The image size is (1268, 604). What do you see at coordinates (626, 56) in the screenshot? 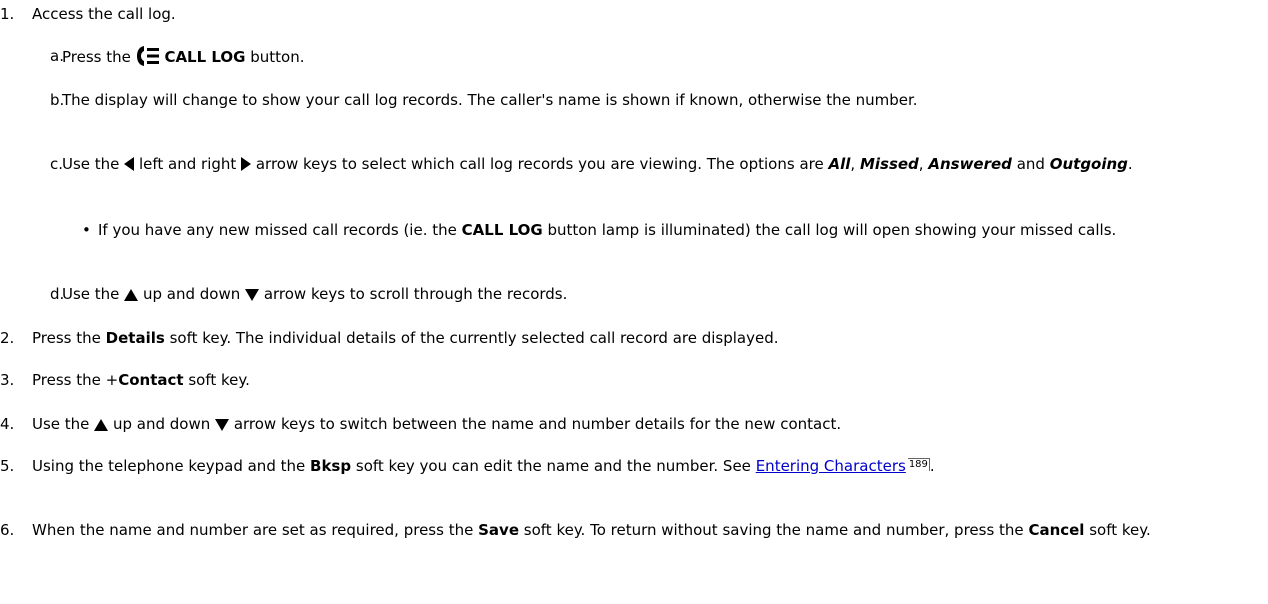
I see `step-1a: a. Press the CALL LOG button.` at bounding box center [626, 56].